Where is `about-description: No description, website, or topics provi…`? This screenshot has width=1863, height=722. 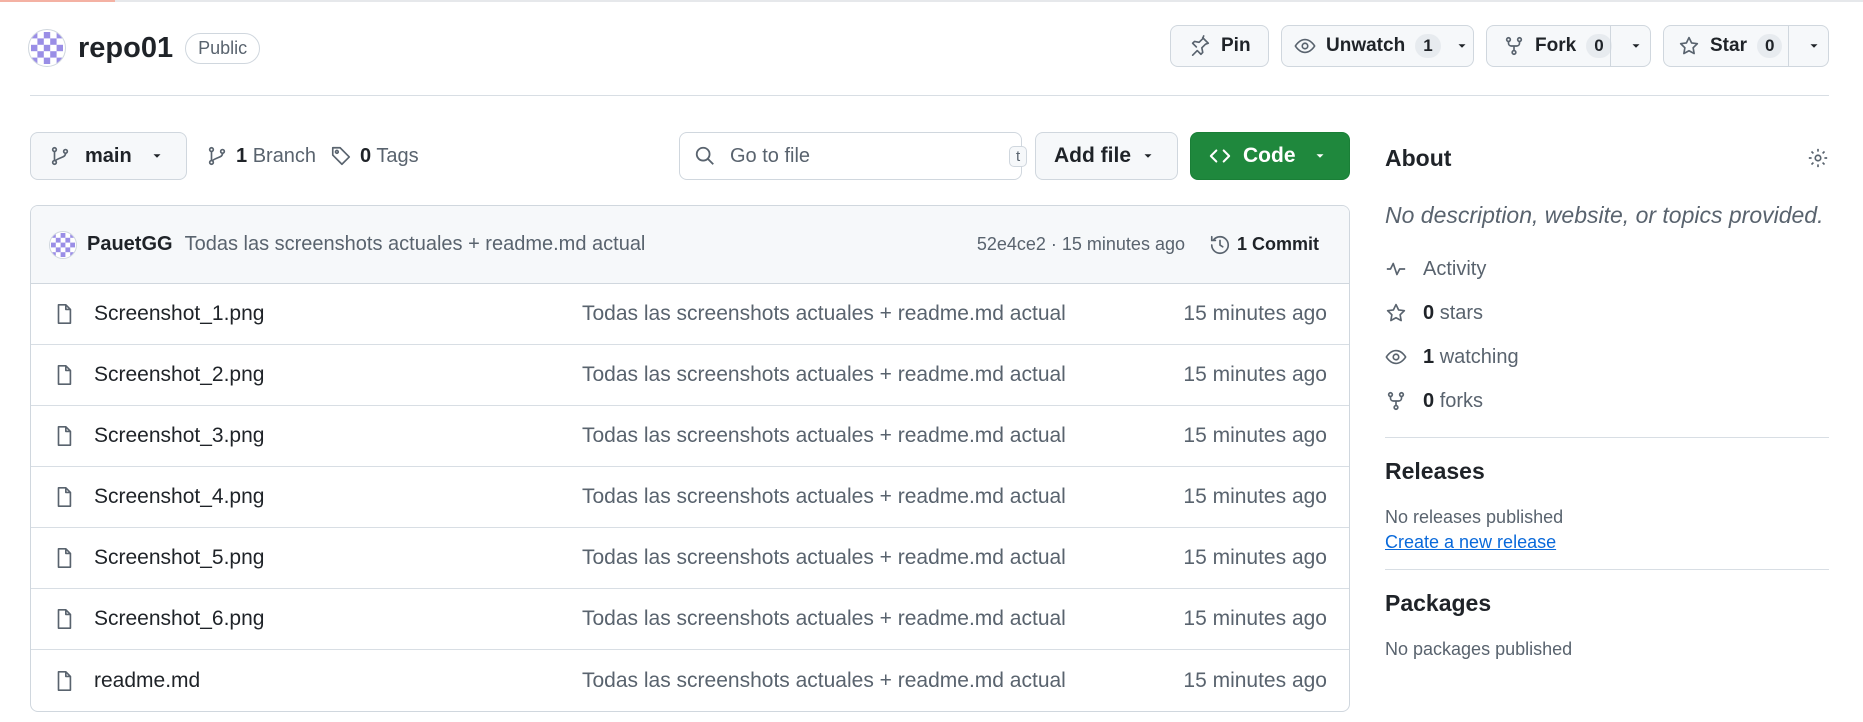 about-description: No description, website, or topics provi… is located at coordinates (1604, 215).